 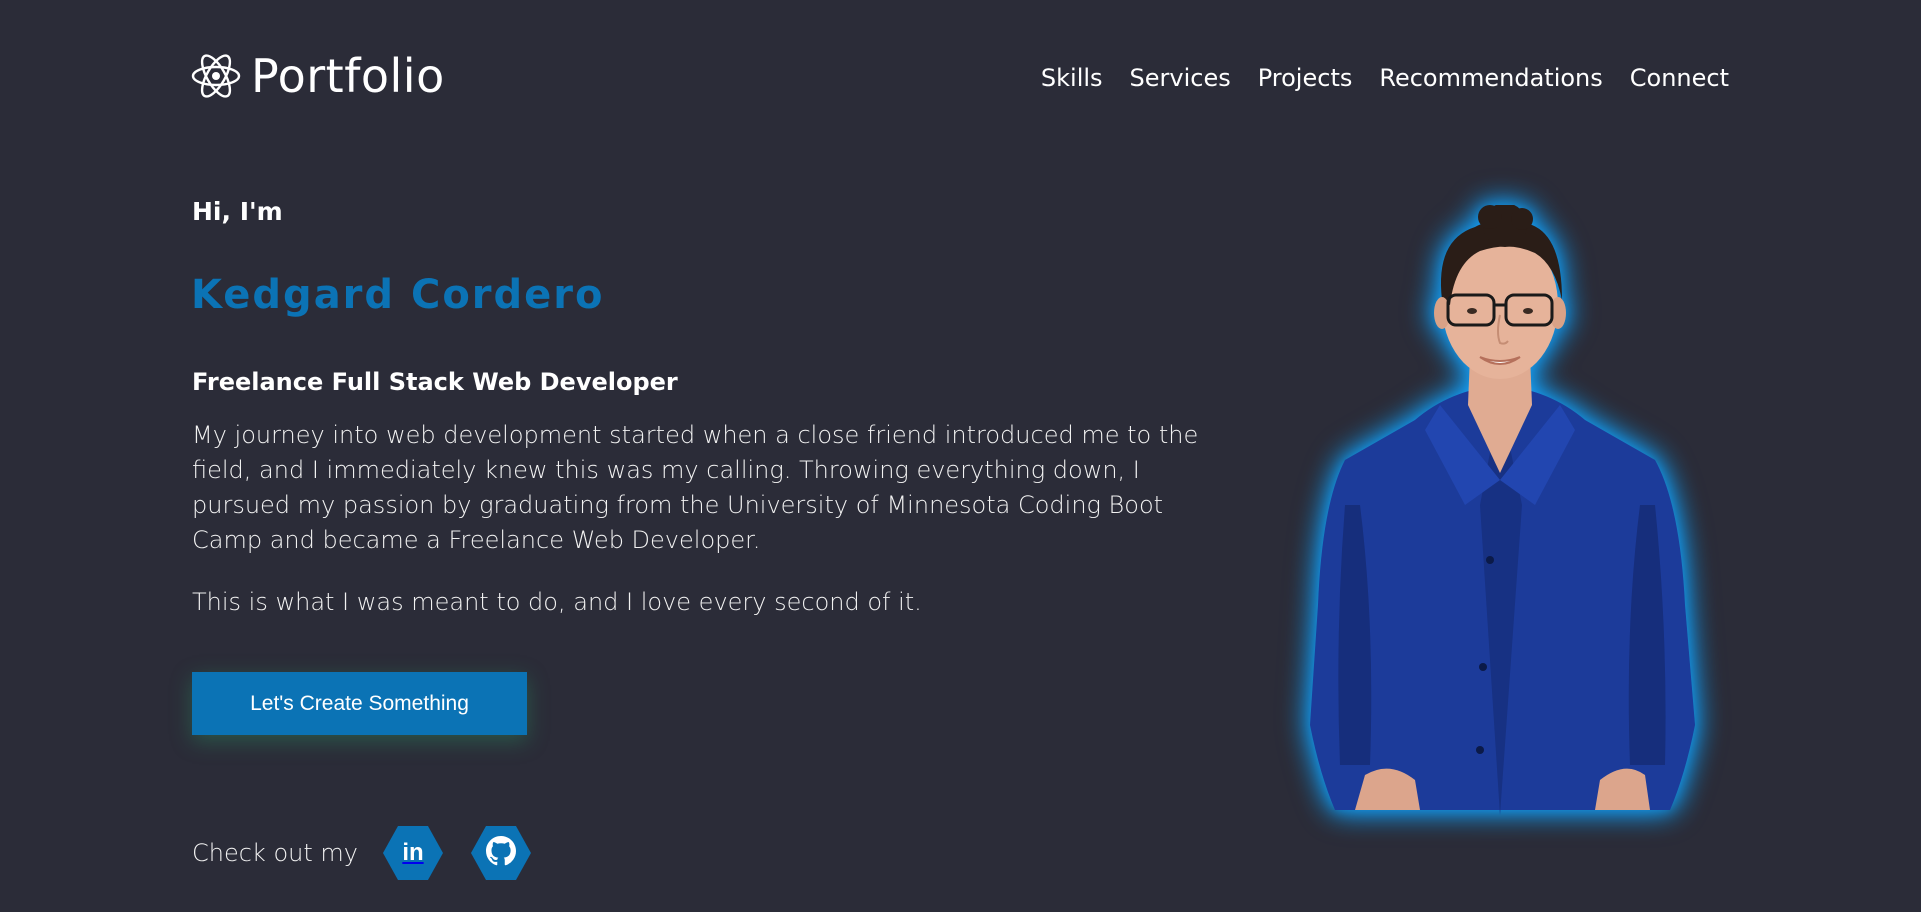 What do you see at coordinates (398, 295) in the screenshot?
I see `hero-name: Kedgard Cordero` at bounding box center [398, 295].